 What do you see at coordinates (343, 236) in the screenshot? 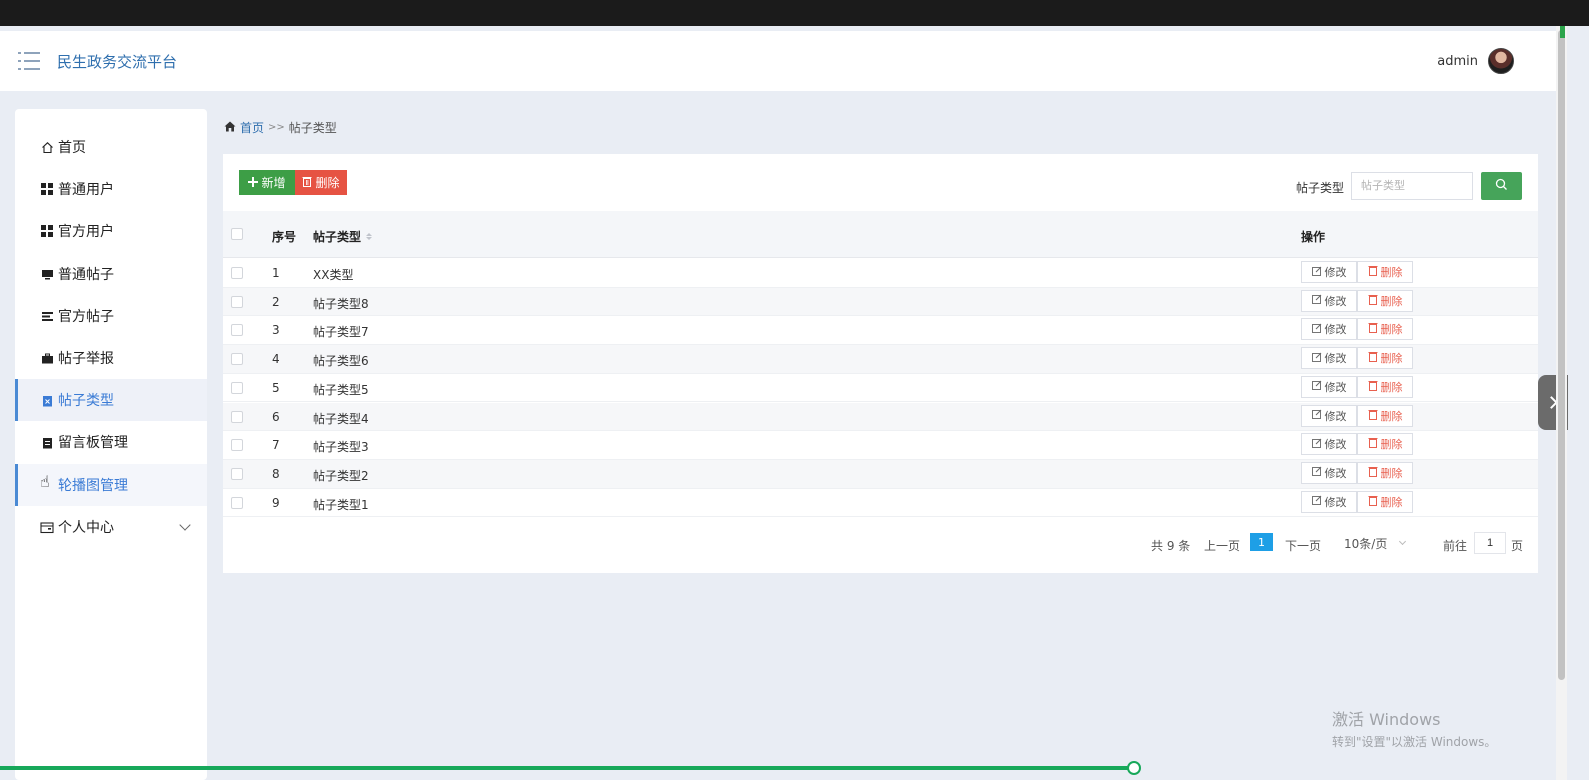
I see `column-header-type: 帖子类型` at bounding box center [343, 236].